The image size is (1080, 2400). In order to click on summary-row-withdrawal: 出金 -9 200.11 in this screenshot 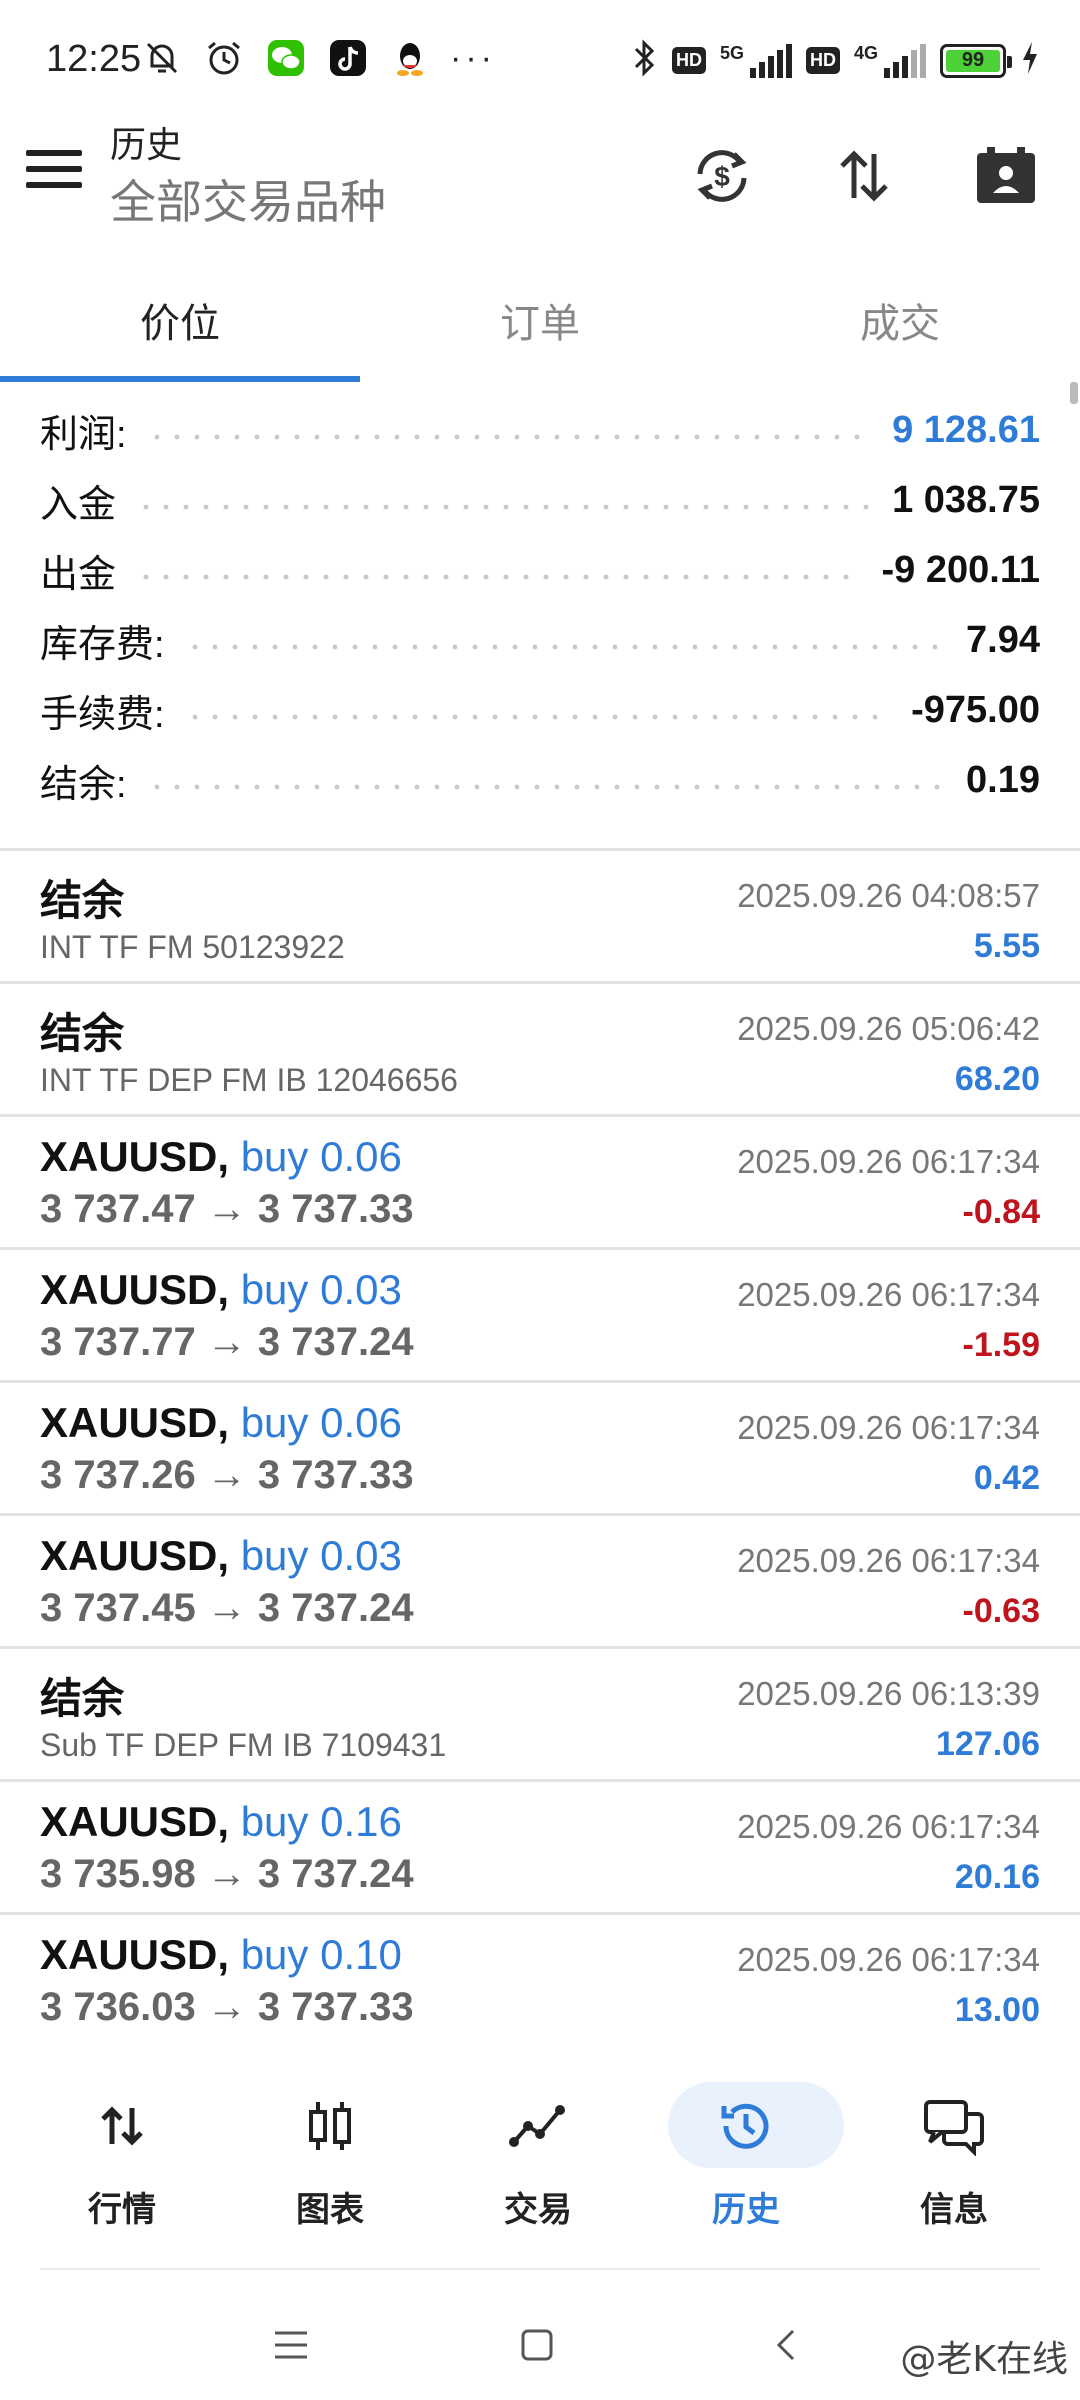, I will do `click(540, 570)`.